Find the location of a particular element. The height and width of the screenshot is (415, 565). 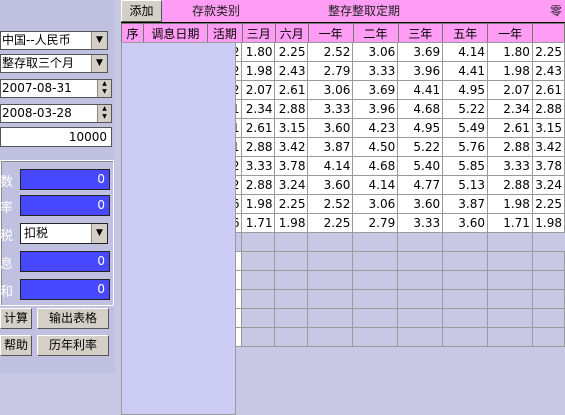

rate-cell: 5.40 is located at coordinates (420, 166).